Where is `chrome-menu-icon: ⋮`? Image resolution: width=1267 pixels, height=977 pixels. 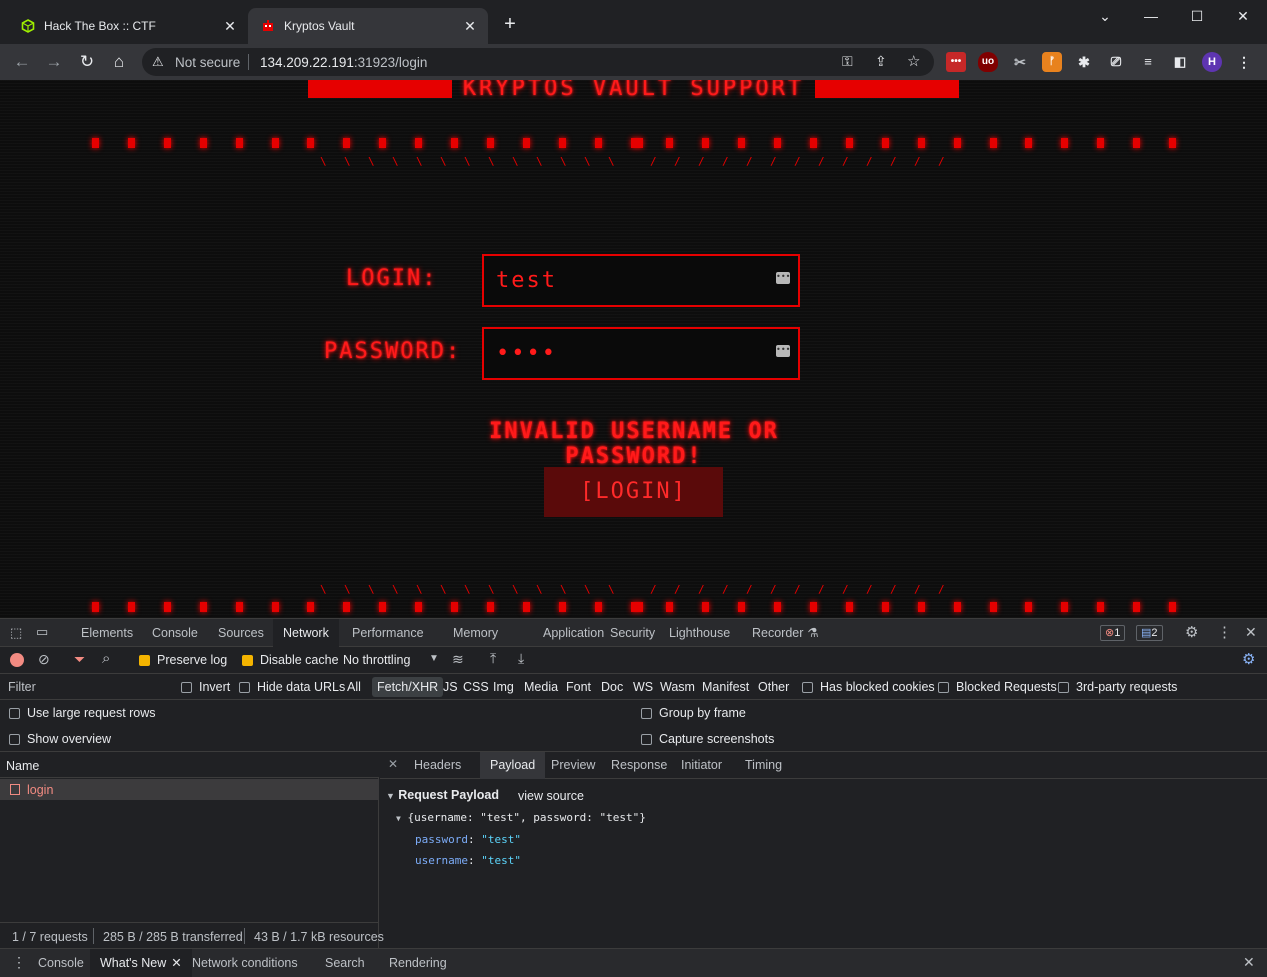 chrome-menu-icon: ⋮ is located at coordinates (1244, 62).